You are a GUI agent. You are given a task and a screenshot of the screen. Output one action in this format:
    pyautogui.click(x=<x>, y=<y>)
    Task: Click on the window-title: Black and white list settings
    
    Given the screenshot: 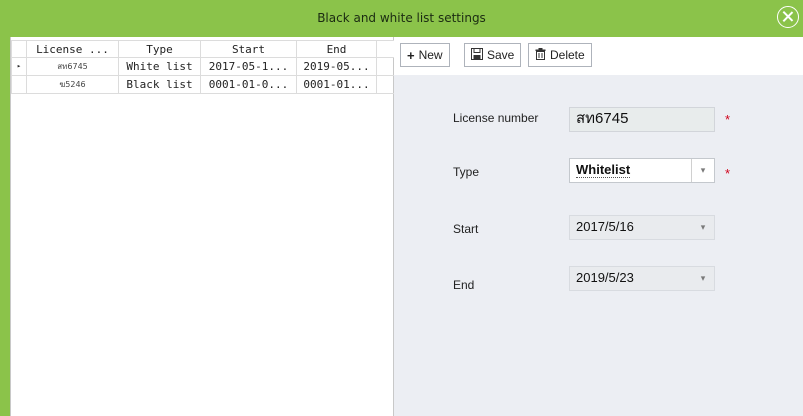 What is the action you would take?
    pyautogui.click(x=401, y=18)
    